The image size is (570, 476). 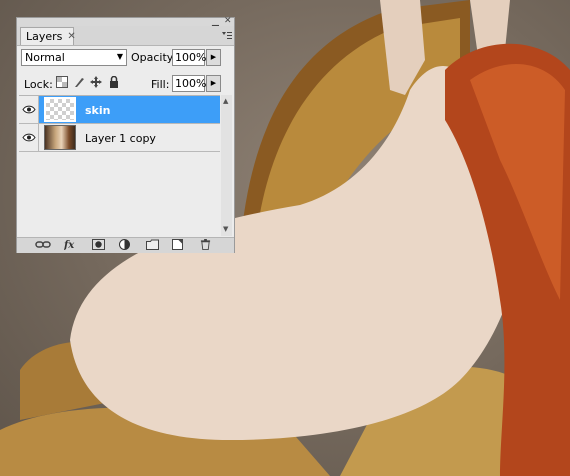 I want to click on panel-menu-icon, so click(x=227, y=36).